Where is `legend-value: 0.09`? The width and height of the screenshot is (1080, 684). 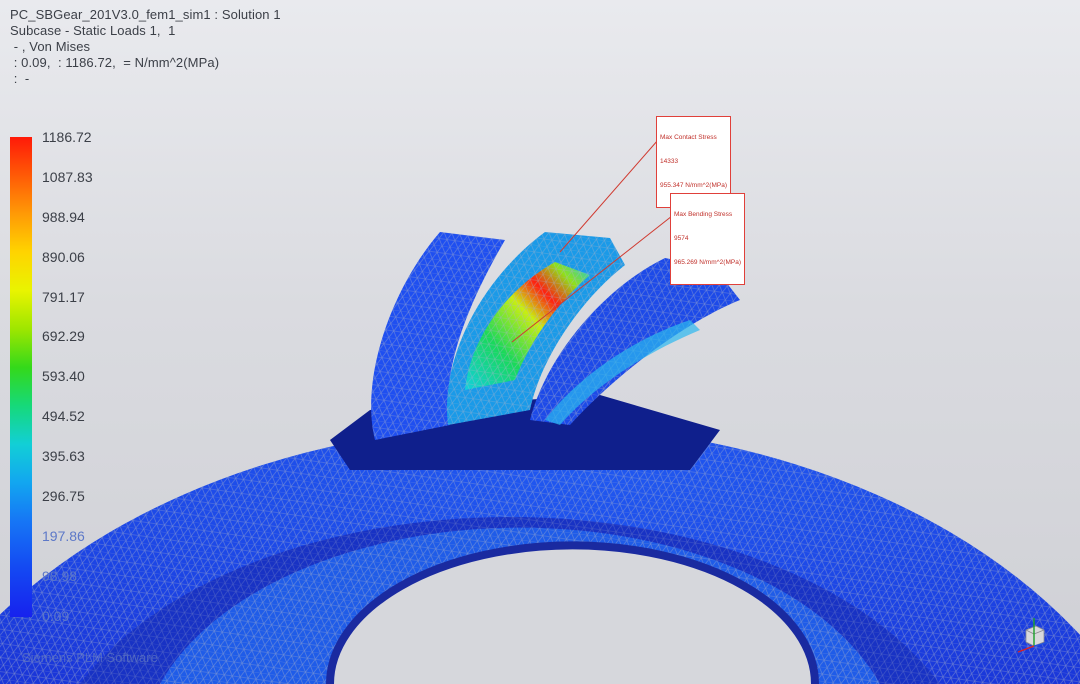 legend-value: 0.09 is located at coordinates (56, 616).